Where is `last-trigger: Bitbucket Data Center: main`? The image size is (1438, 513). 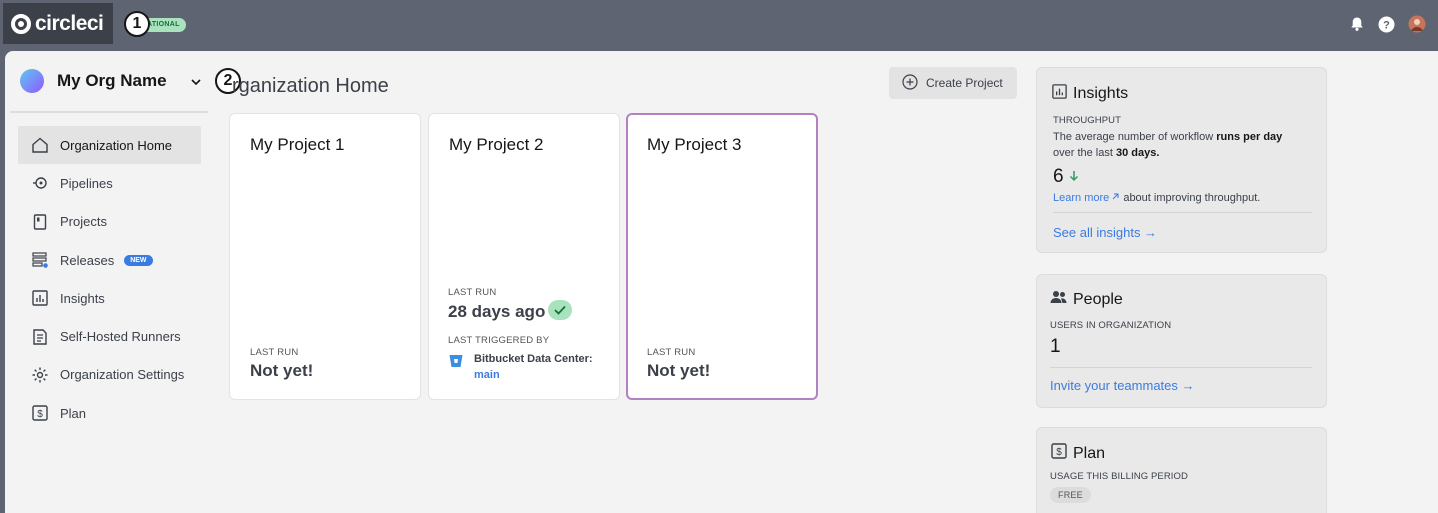 last-trigger: Bitbucket Data Center: main is located at coordinates (520, 367).